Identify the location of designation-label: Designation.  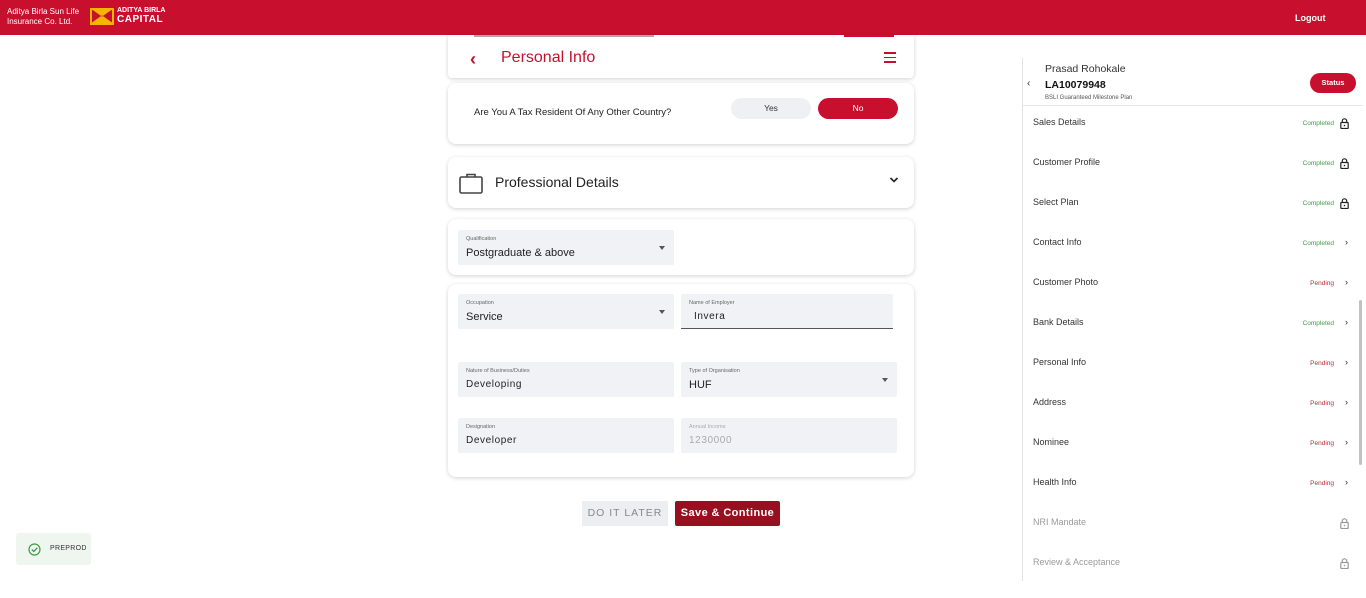
(481, 427).